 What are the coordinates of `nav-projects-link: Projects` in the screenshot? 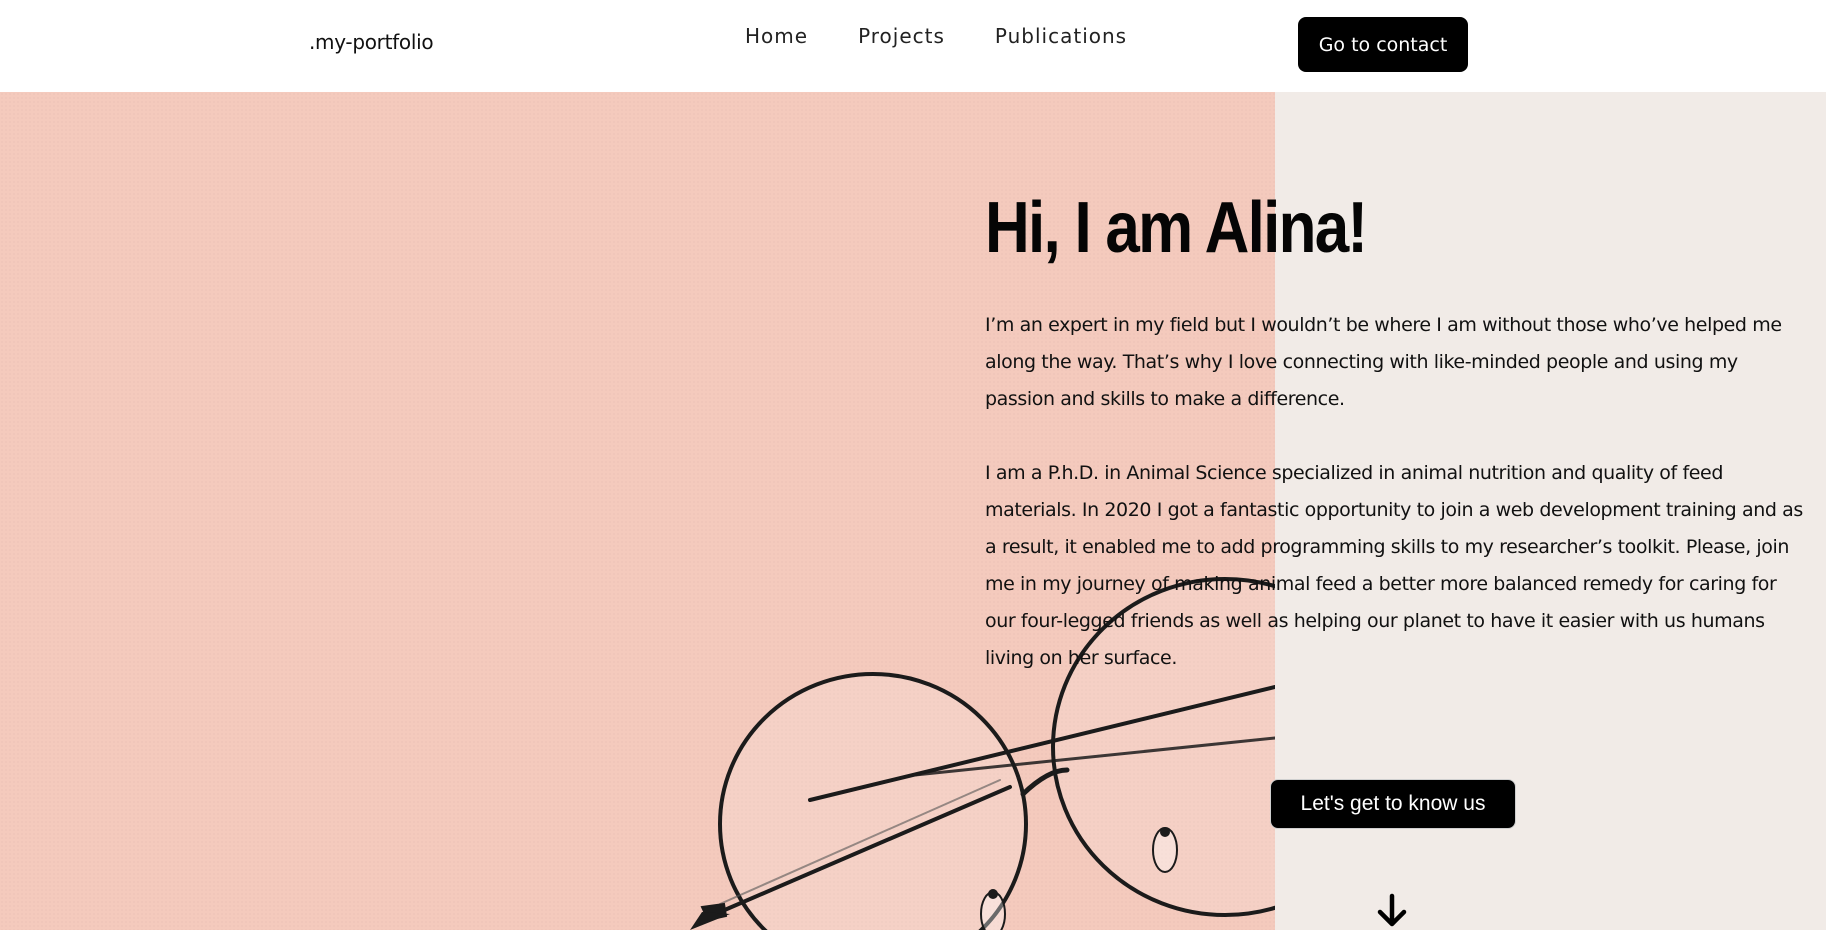 It's located at (901, 36).